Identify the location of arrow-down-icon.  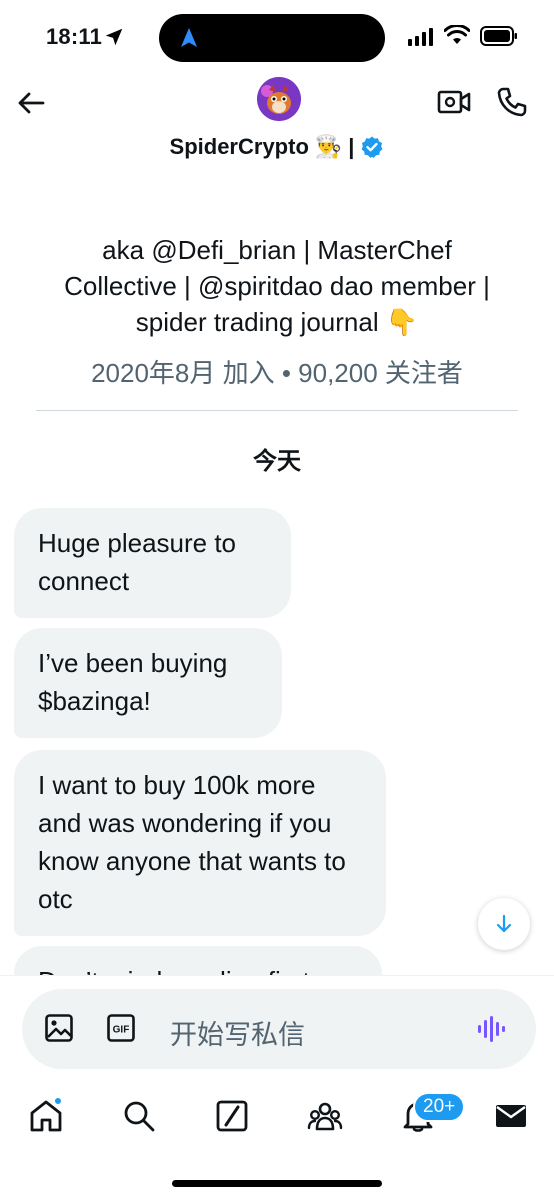
(504, 923).